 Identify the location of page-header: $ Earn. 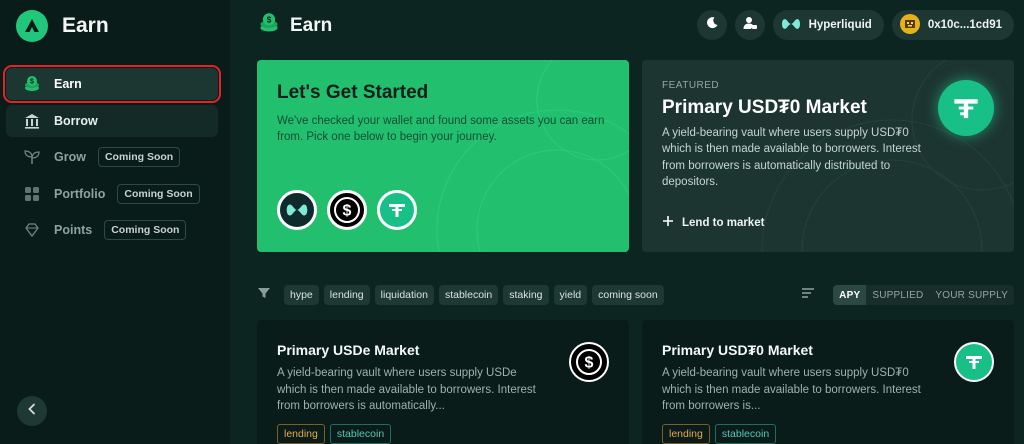
(295, 25).